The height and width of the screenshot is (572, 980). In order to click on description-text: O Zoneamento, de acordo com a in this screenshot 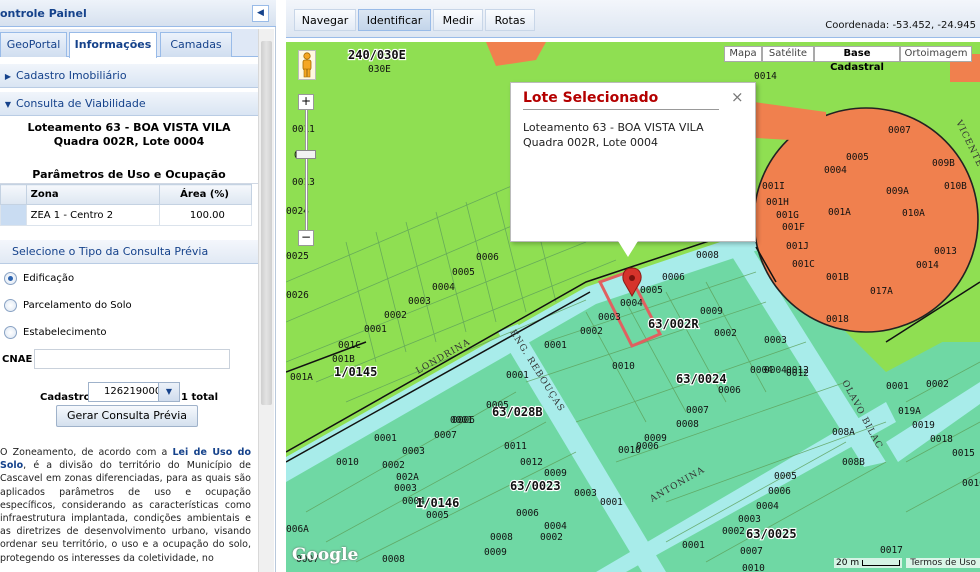, I will do `click(86, 452)`.